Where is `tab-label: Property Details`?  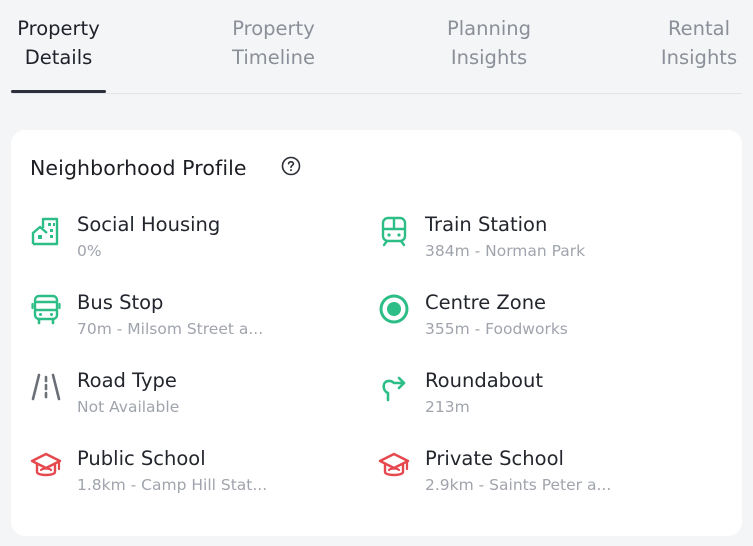
tab-label: Property Details is located at coordinates (58, 43).